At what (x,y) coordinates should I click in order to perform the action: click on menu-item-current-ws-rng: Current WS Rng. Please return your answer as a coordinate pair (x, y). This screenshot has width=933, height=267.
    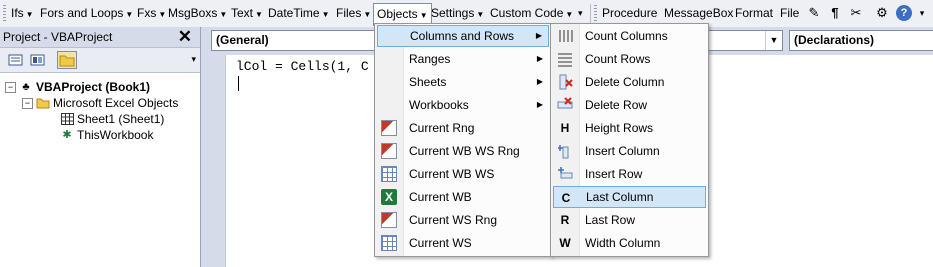
    Looking at the image, I should click on (463, 220).